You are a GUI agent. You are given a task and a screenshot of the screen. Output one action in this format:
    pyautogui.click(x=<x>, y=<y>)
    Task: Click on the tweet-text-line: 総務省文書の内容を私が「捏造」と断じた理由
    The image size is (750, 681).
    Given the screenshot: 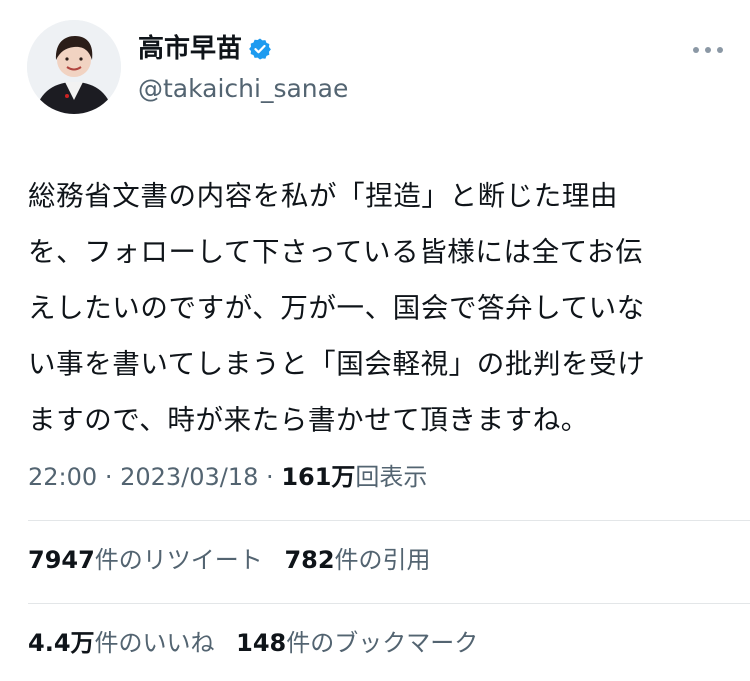 What is the action you would take?
    pyautogui.click(x=323, y=196)
    